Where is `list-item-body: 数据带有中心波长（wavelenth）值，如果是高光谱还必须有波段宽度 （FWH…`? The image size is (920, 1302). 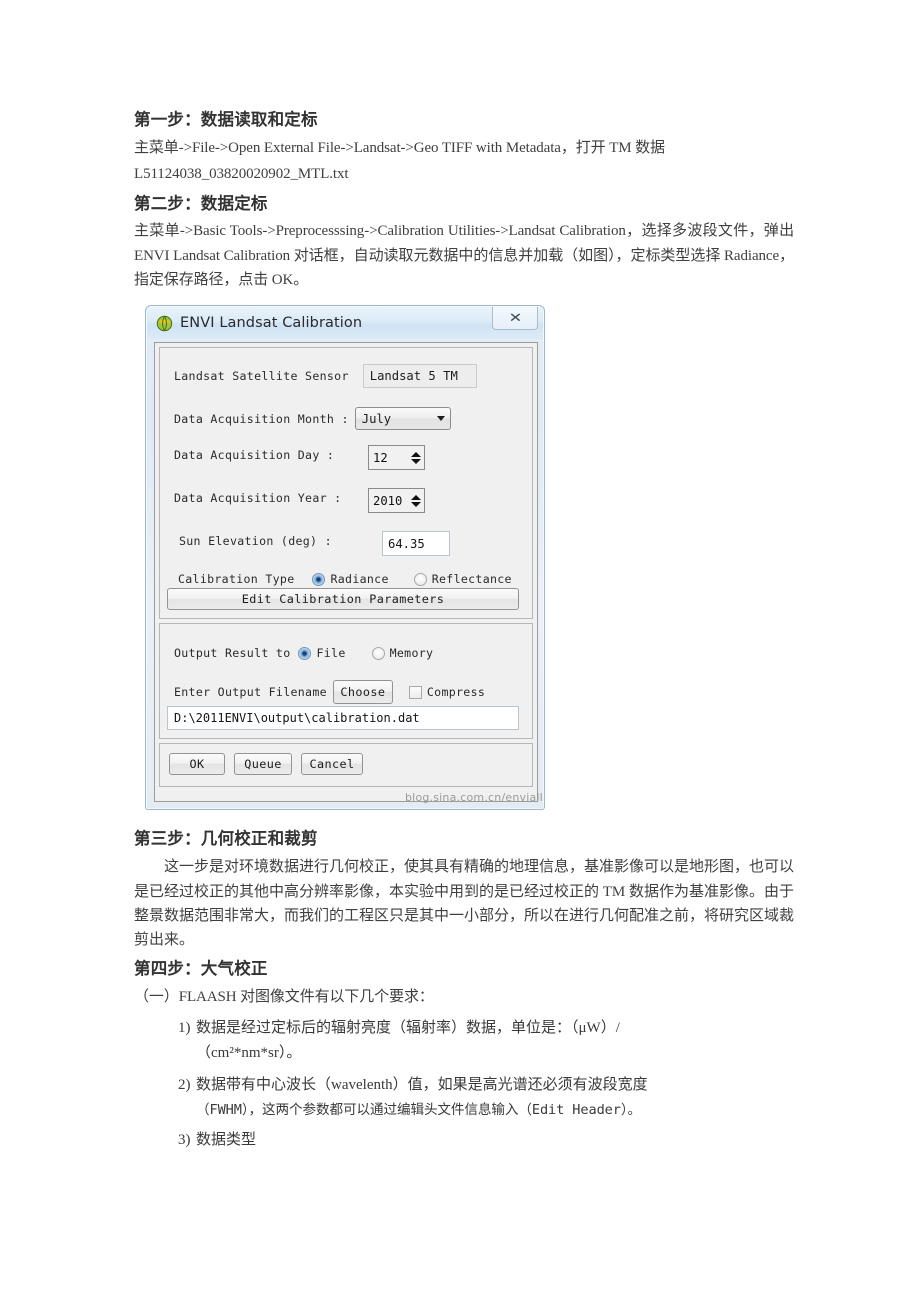 list-item-body: 数据带有中心波长（wavelenth）值，如果是高光谱还必须有波段宽度 （FWH… is located at coordinates (495, 1097).